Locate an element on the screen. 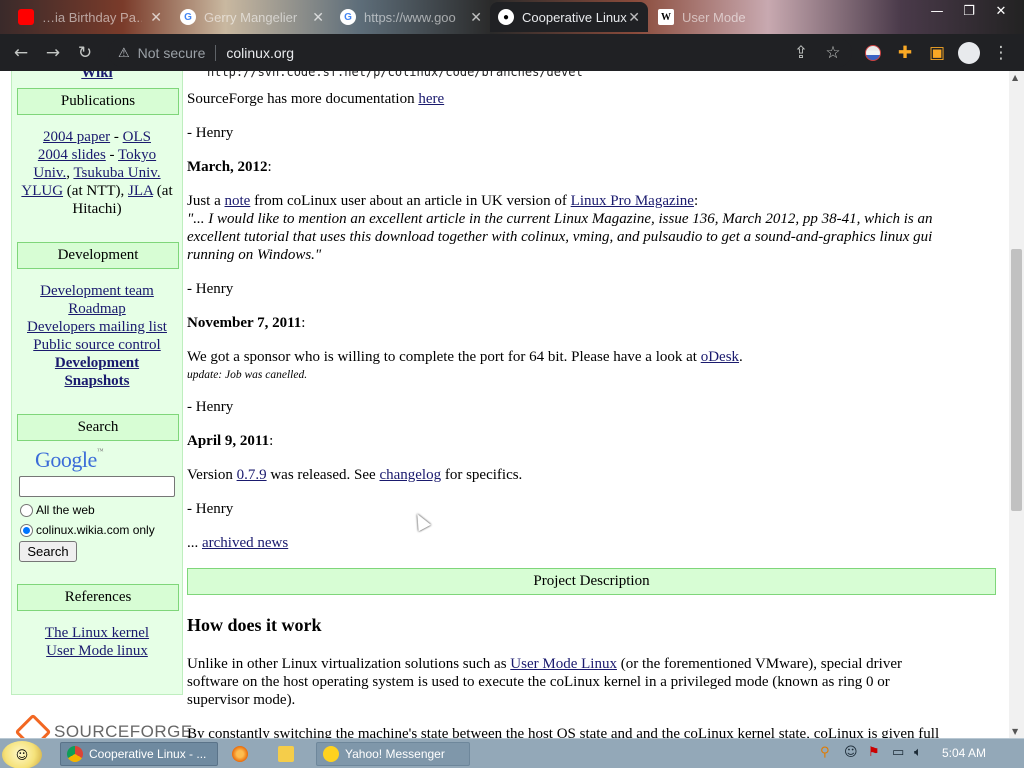 Image resolution: width=1024 pixels, height=768 pixels. link-user-mode-linux: User Mode linux is located at coordinates (97, 651).